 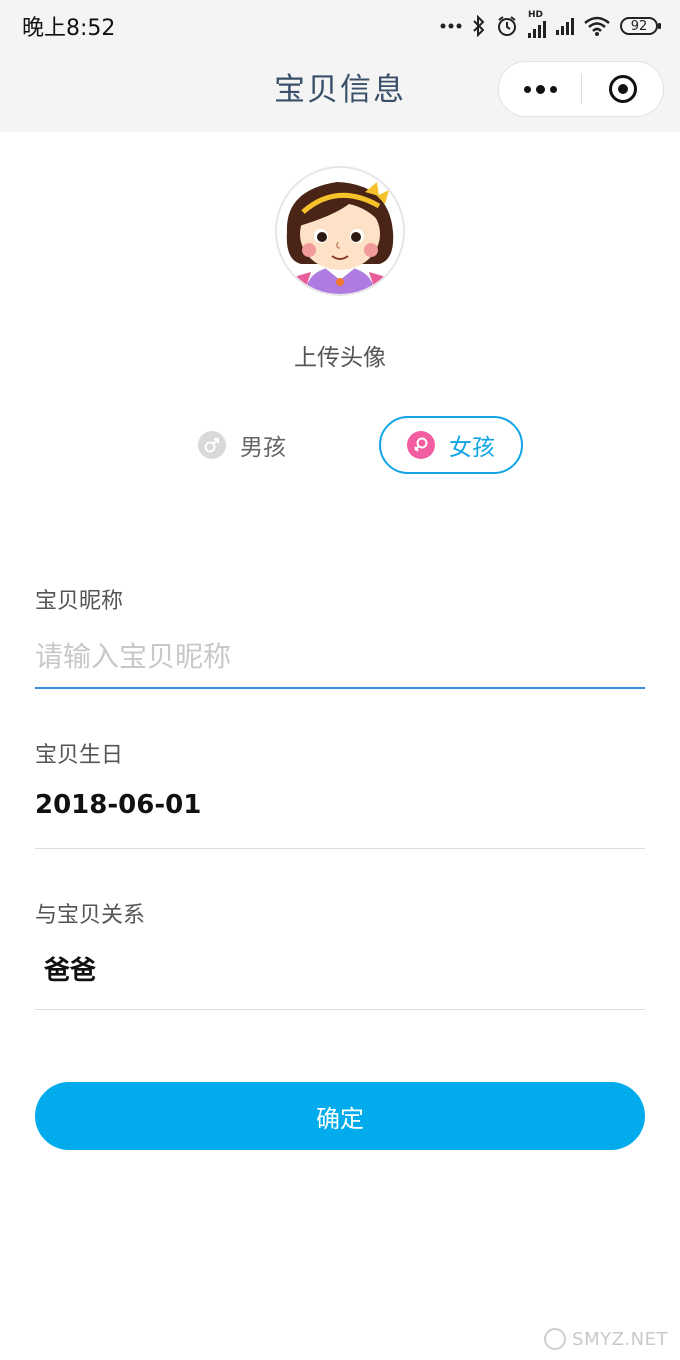 I want to click on birthday-underline, so click(x=340, y=848).